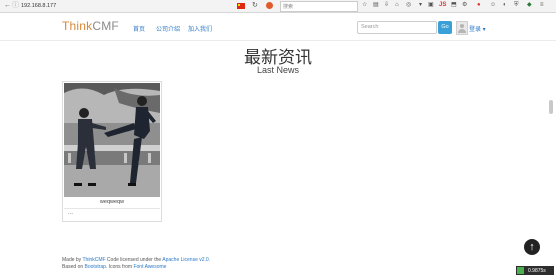 Image resolution: width=556 pixels, height=277 pixels. Describe the element at coordinates (200, 28) in the screenshot. I see `nav-item-join-us: 加入我们` at that location.